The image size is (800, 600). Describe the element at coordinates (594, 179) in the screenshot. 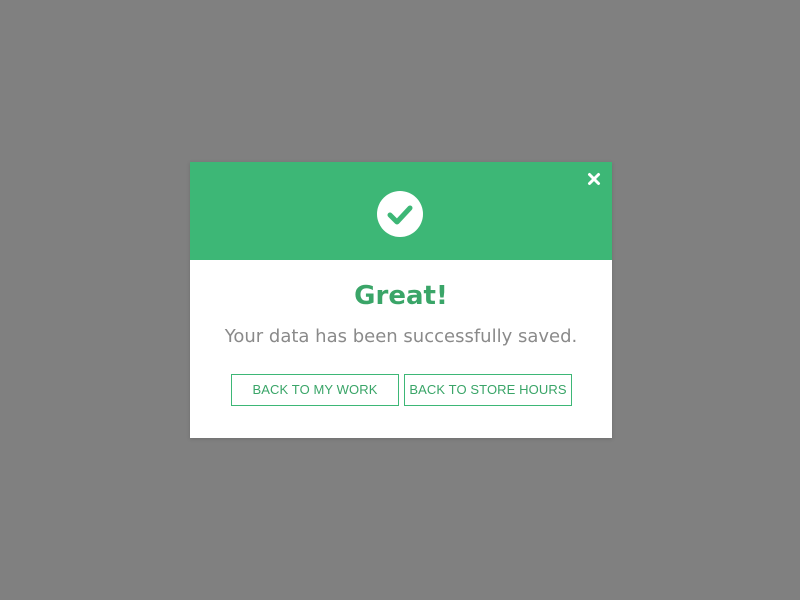

I see `close-icon` at that location.